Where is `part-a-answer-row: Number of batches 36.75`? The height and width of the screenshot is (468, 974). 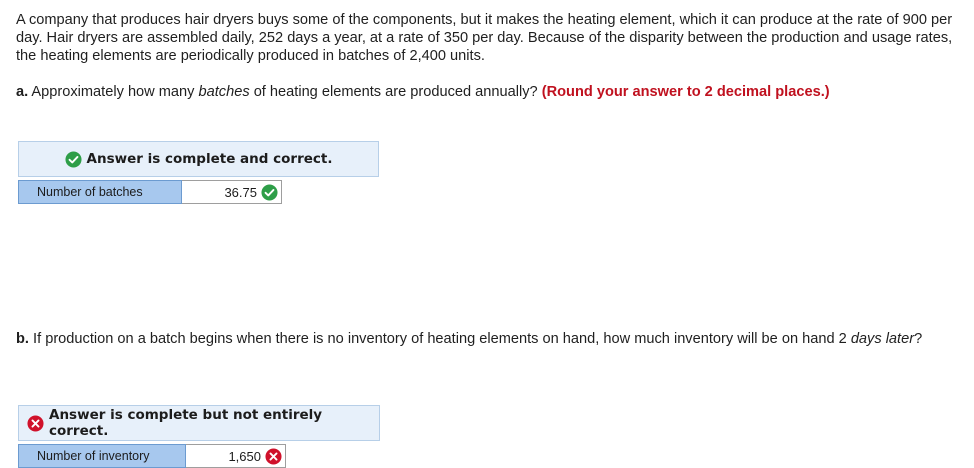 part-a-answer-row: Number of batches 36.75 is located at coordinates (150, 192).